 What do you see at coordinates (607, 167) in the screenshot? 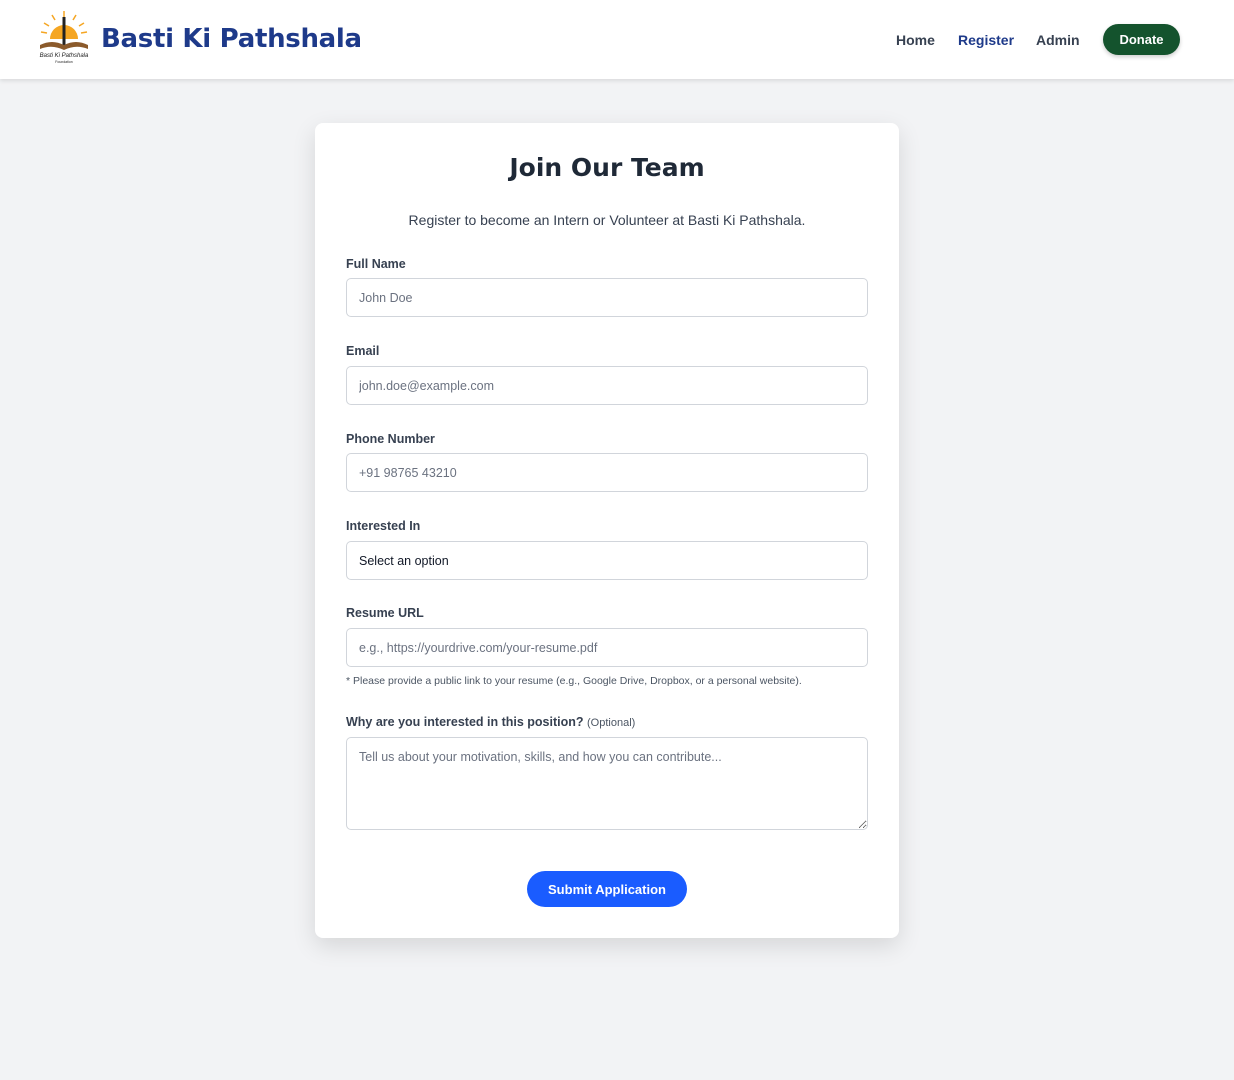
I see `page-title: Join Our Team` at bounding box center [607, 167].